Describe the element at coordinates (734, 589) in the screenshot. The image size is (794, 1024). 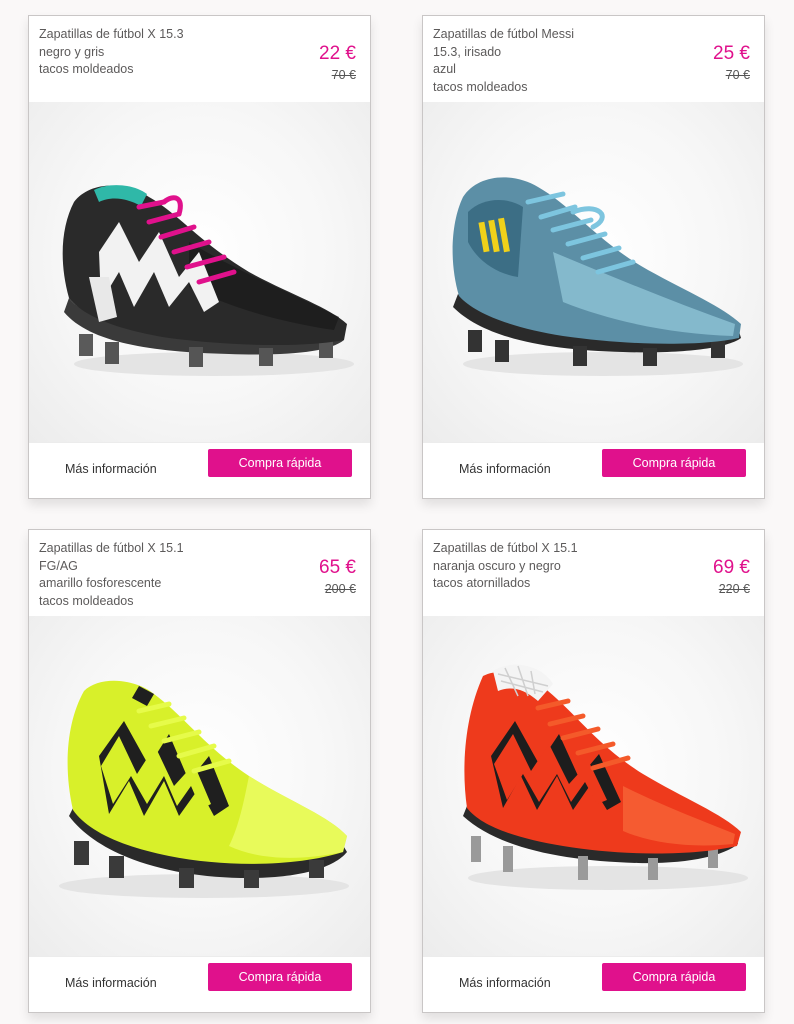
I see `original-price: 220 €` at that location.